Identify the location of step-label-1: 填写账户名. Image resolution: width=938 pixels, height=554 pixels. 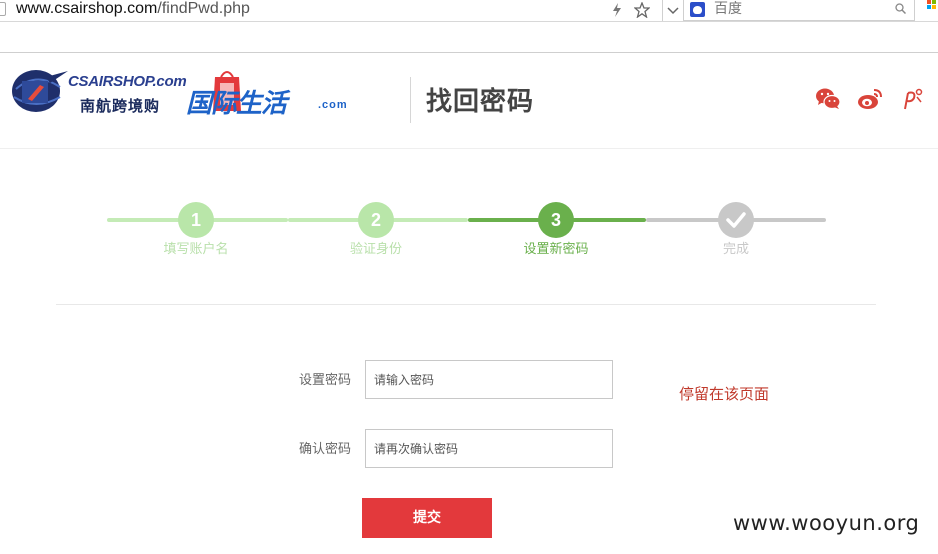
(196, 249).